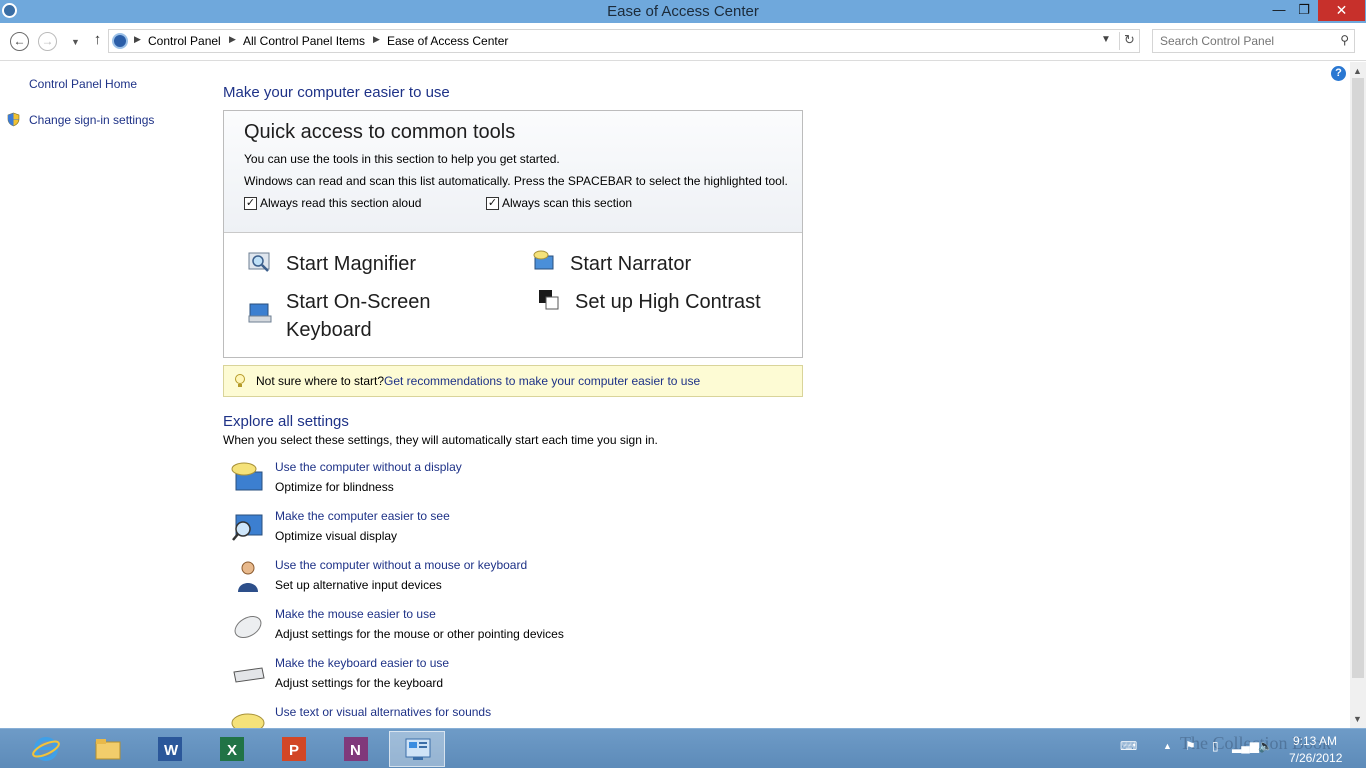 The width and height of the screenshot is (1366, 768). What do you see at coordinates (1265, 746) in the screenshot?
I see `volume-icon: 🔈` at bounding box center [1265, 746].